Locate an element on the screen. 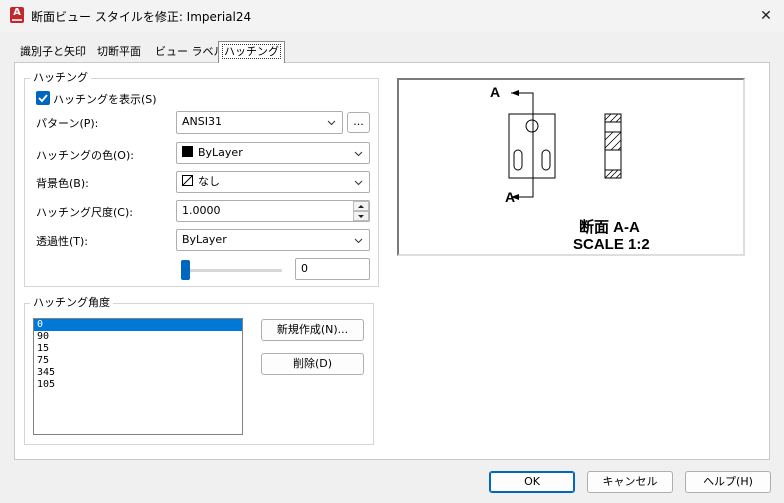 This screenshot has width=784, height=503. list-item: 0 is located at coordinates (138, 325).